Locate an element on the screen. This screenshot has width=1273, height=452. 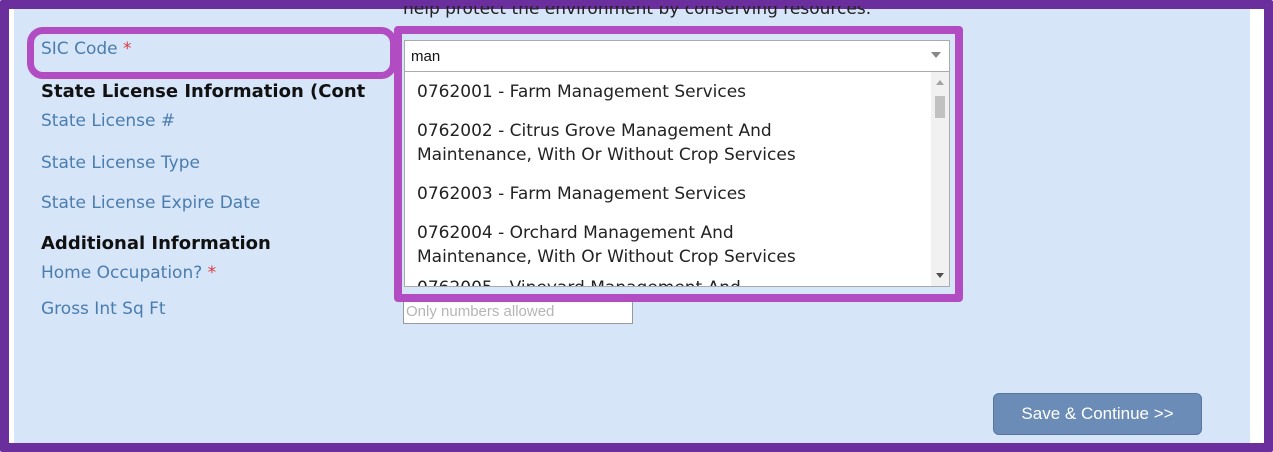
home-occupation-label: Home Occupation? * is located at coordinates (128, 273).